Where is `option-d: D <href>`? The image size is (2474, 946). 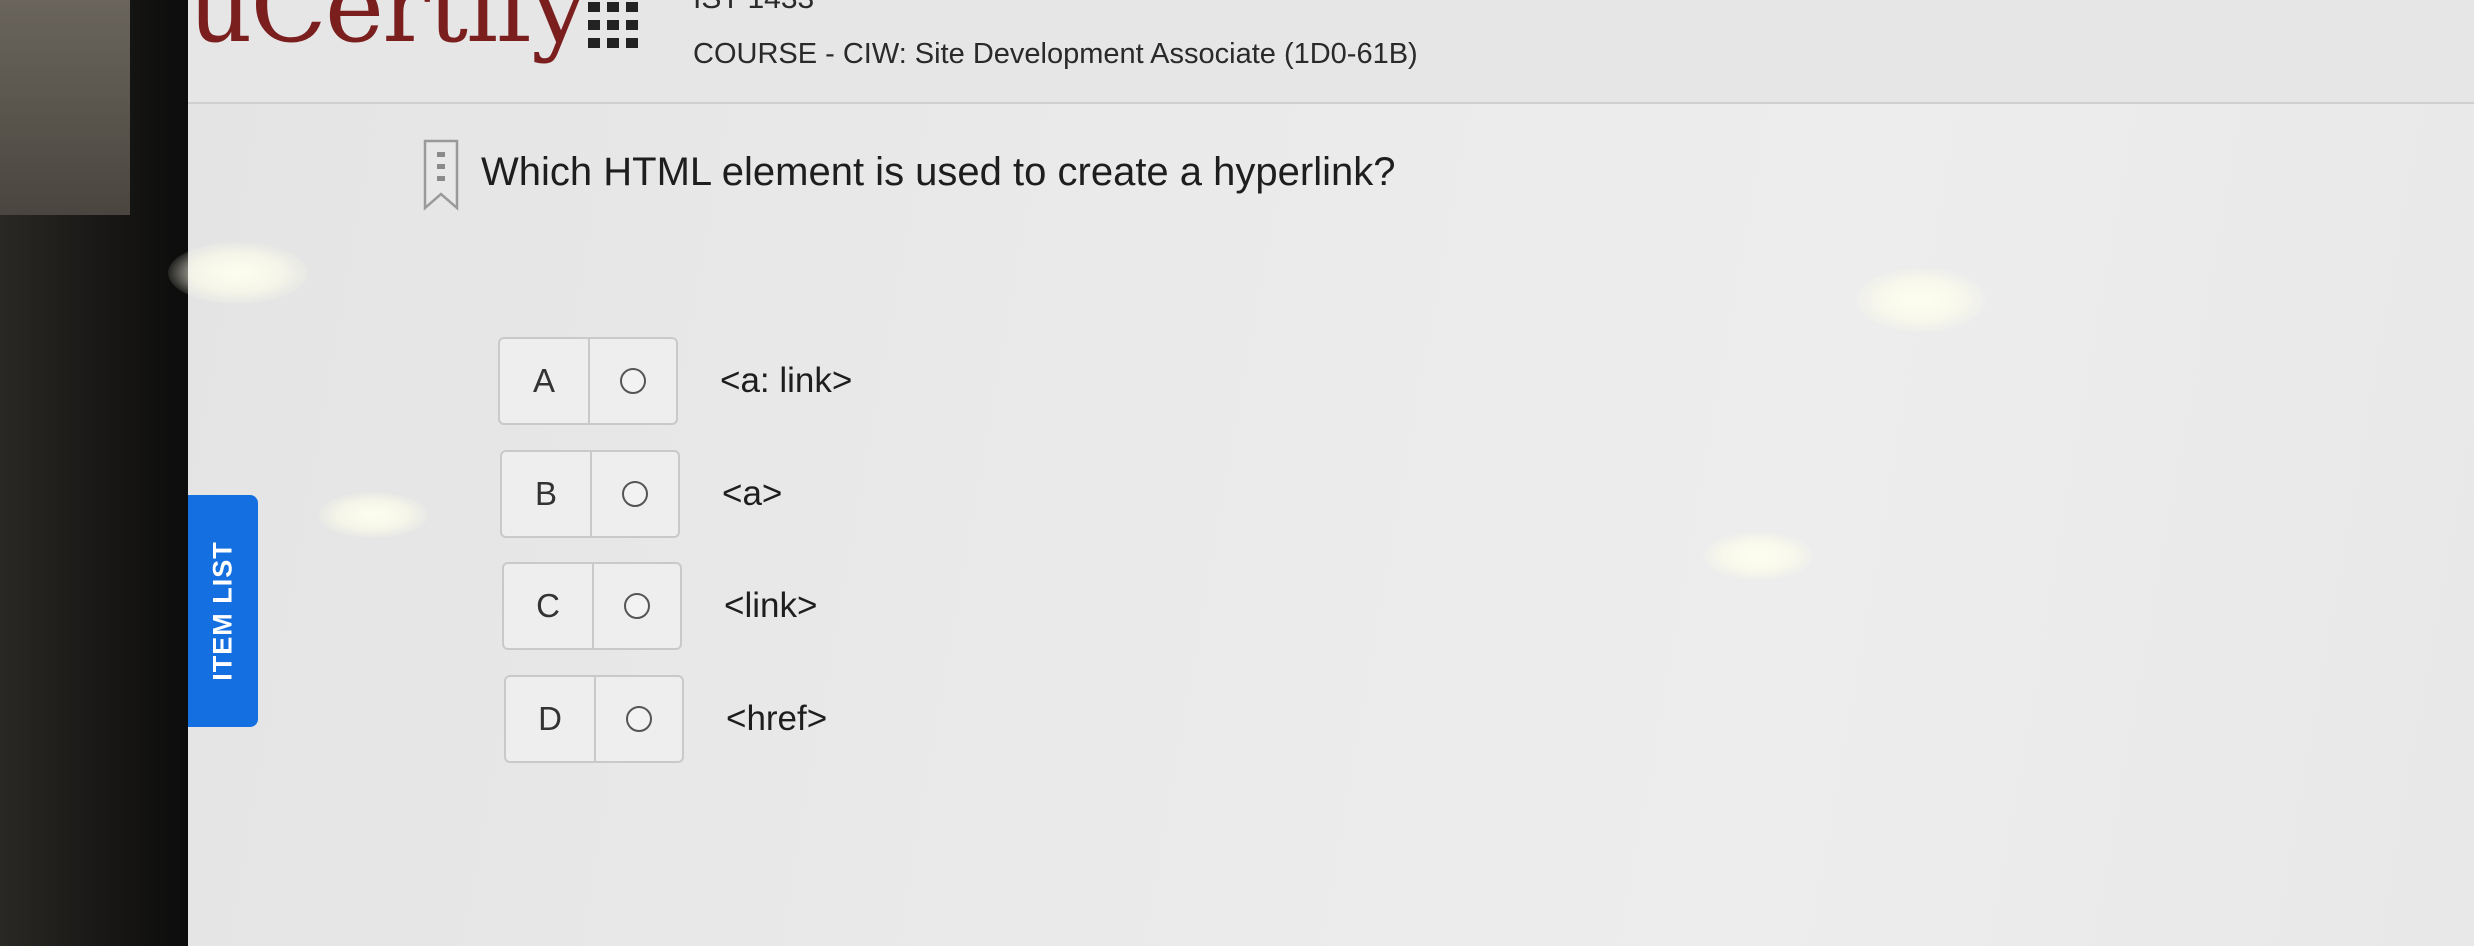
option-d: D <href> is located at coordinates (665, 719).